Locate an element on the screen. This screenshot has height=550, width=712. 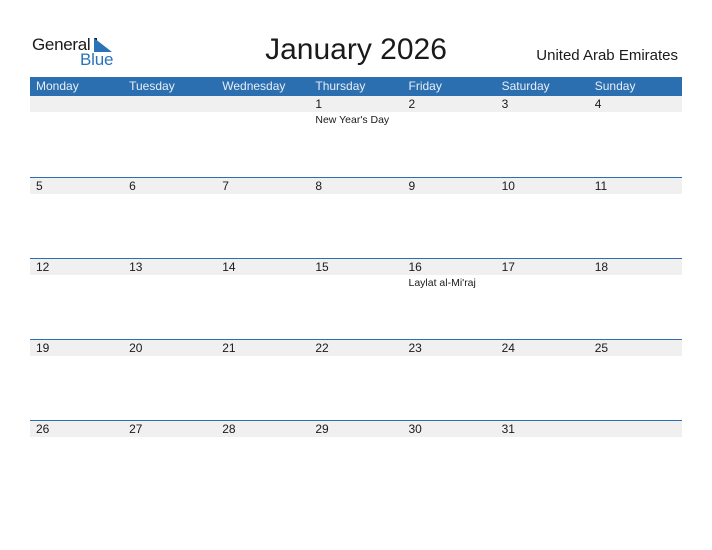
events-row: Laylat al-Mi'raj is located at coordinates (356, 282).